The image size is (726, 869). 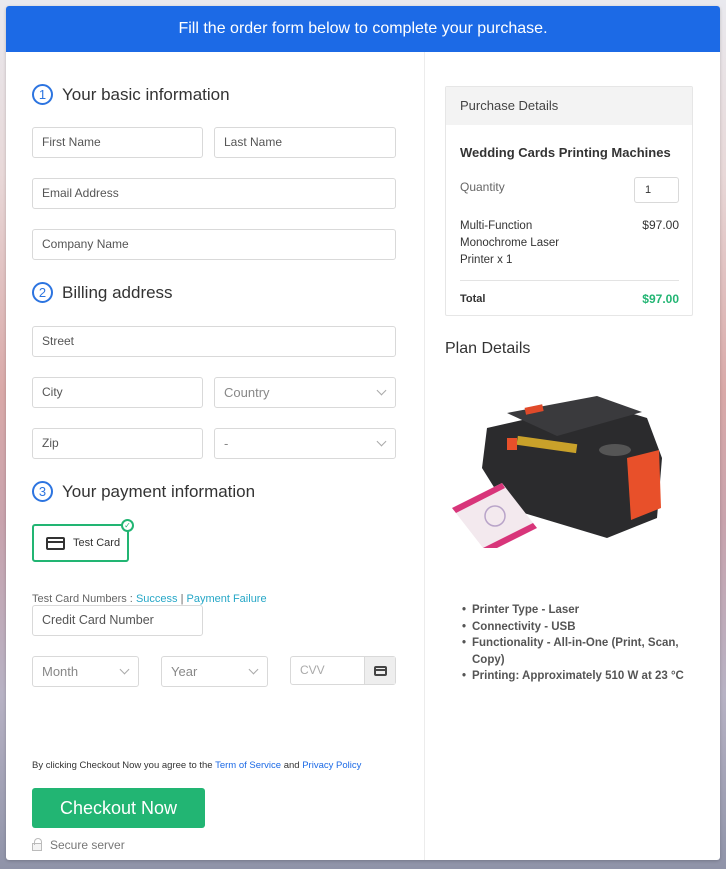 What do you see at coordinates (565, 152) in the screenshot?
I see `product-title: Wedding Cards Printing Machines` at bounding box center [565, 152].